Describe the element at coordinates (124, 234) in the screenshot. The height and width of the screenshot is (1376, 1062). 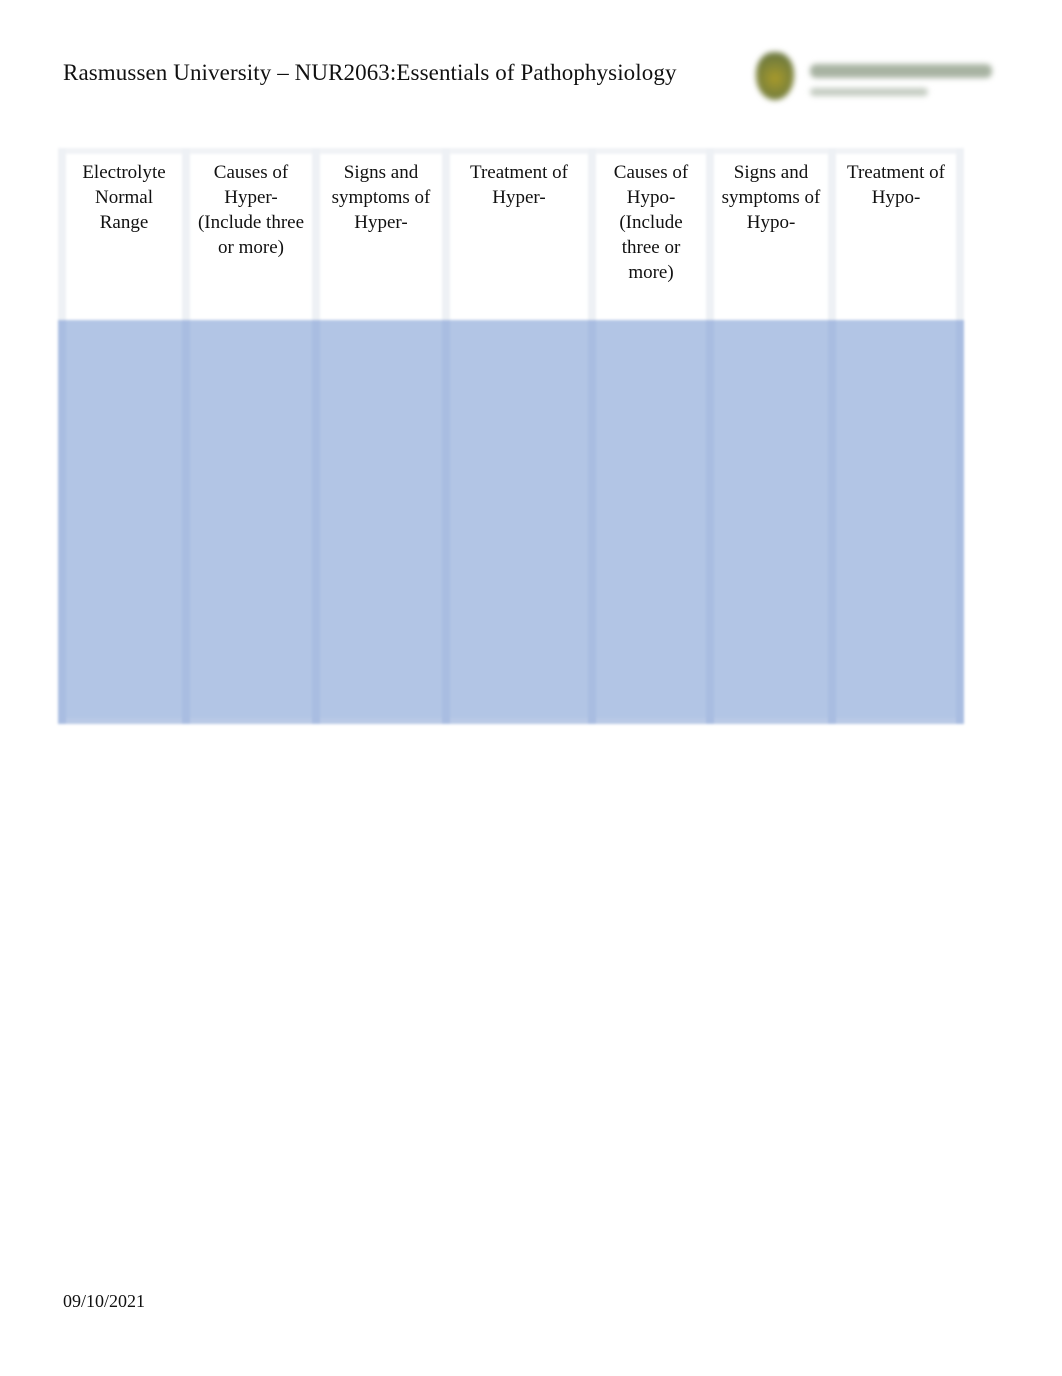
I see `column-header-electrolyte-range: Electrolyte Normal Range` at that location.